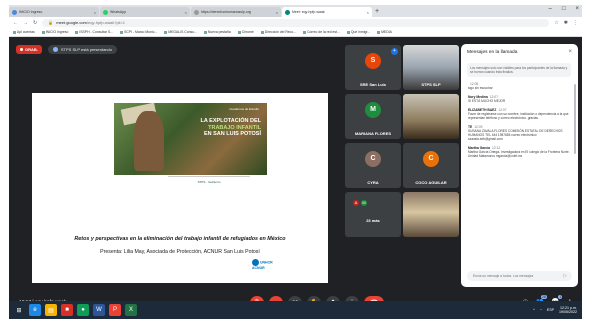 Image resolution: width=589 pixels, height=322 pixels. Describe the element at coordinates (519, 99) in the screenshot. I see `chat-message: Nory Medina 12:07 SI ESTÁ MUCHO MEJOR` at that location.